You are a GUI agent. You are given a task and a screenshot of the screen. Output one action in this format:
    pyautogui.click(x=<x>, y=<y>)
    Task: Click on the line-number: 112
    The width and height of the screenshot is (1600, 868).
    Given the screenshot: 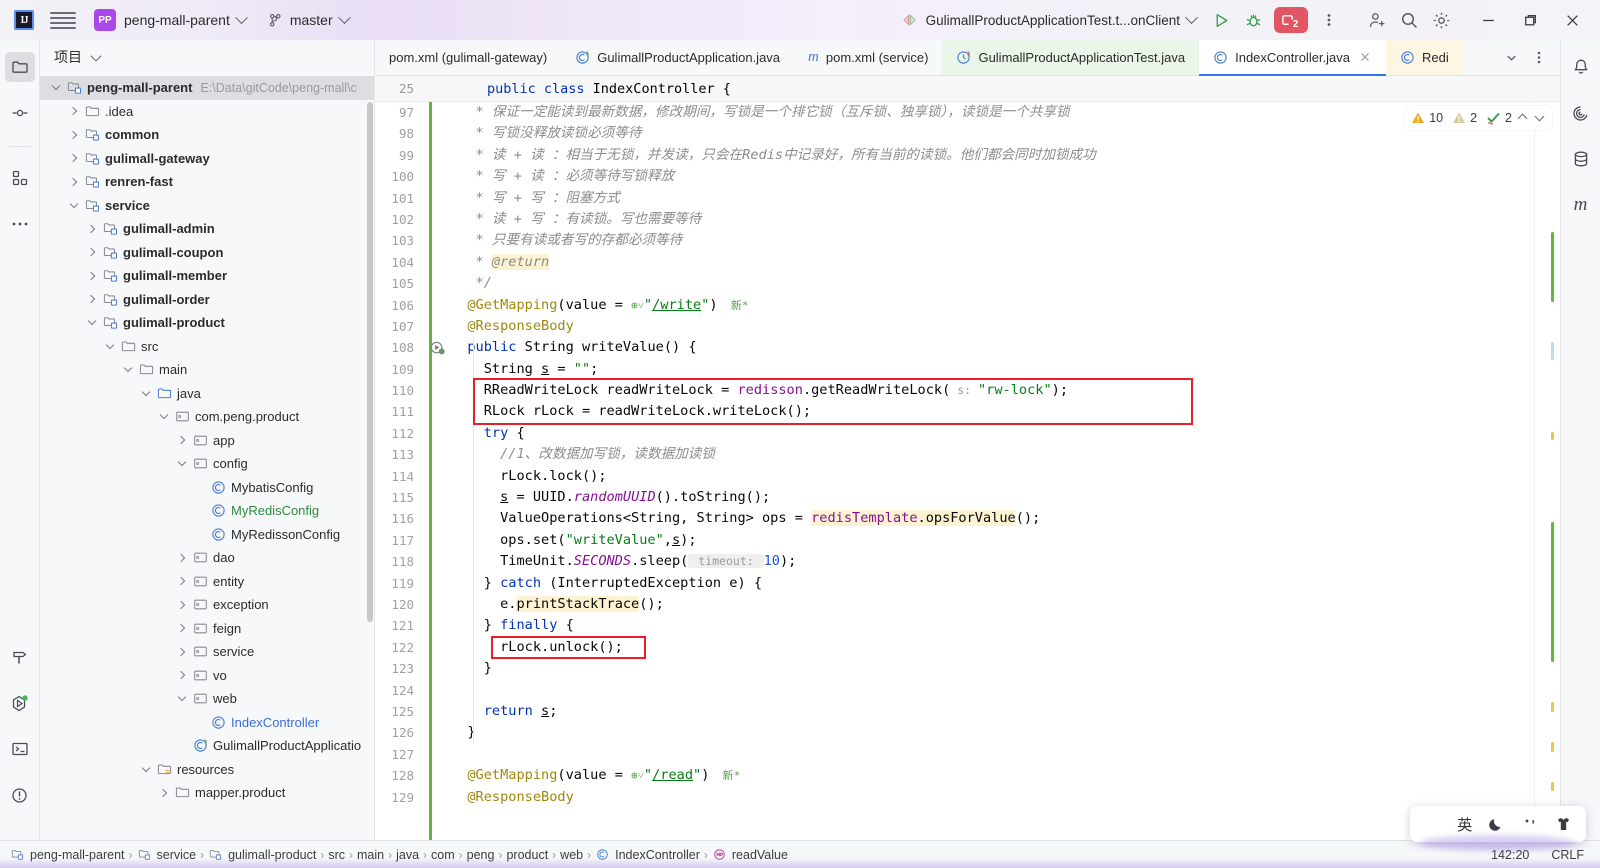 What is the action you would take?
    pyautogui.click(x=400, y=433)
    